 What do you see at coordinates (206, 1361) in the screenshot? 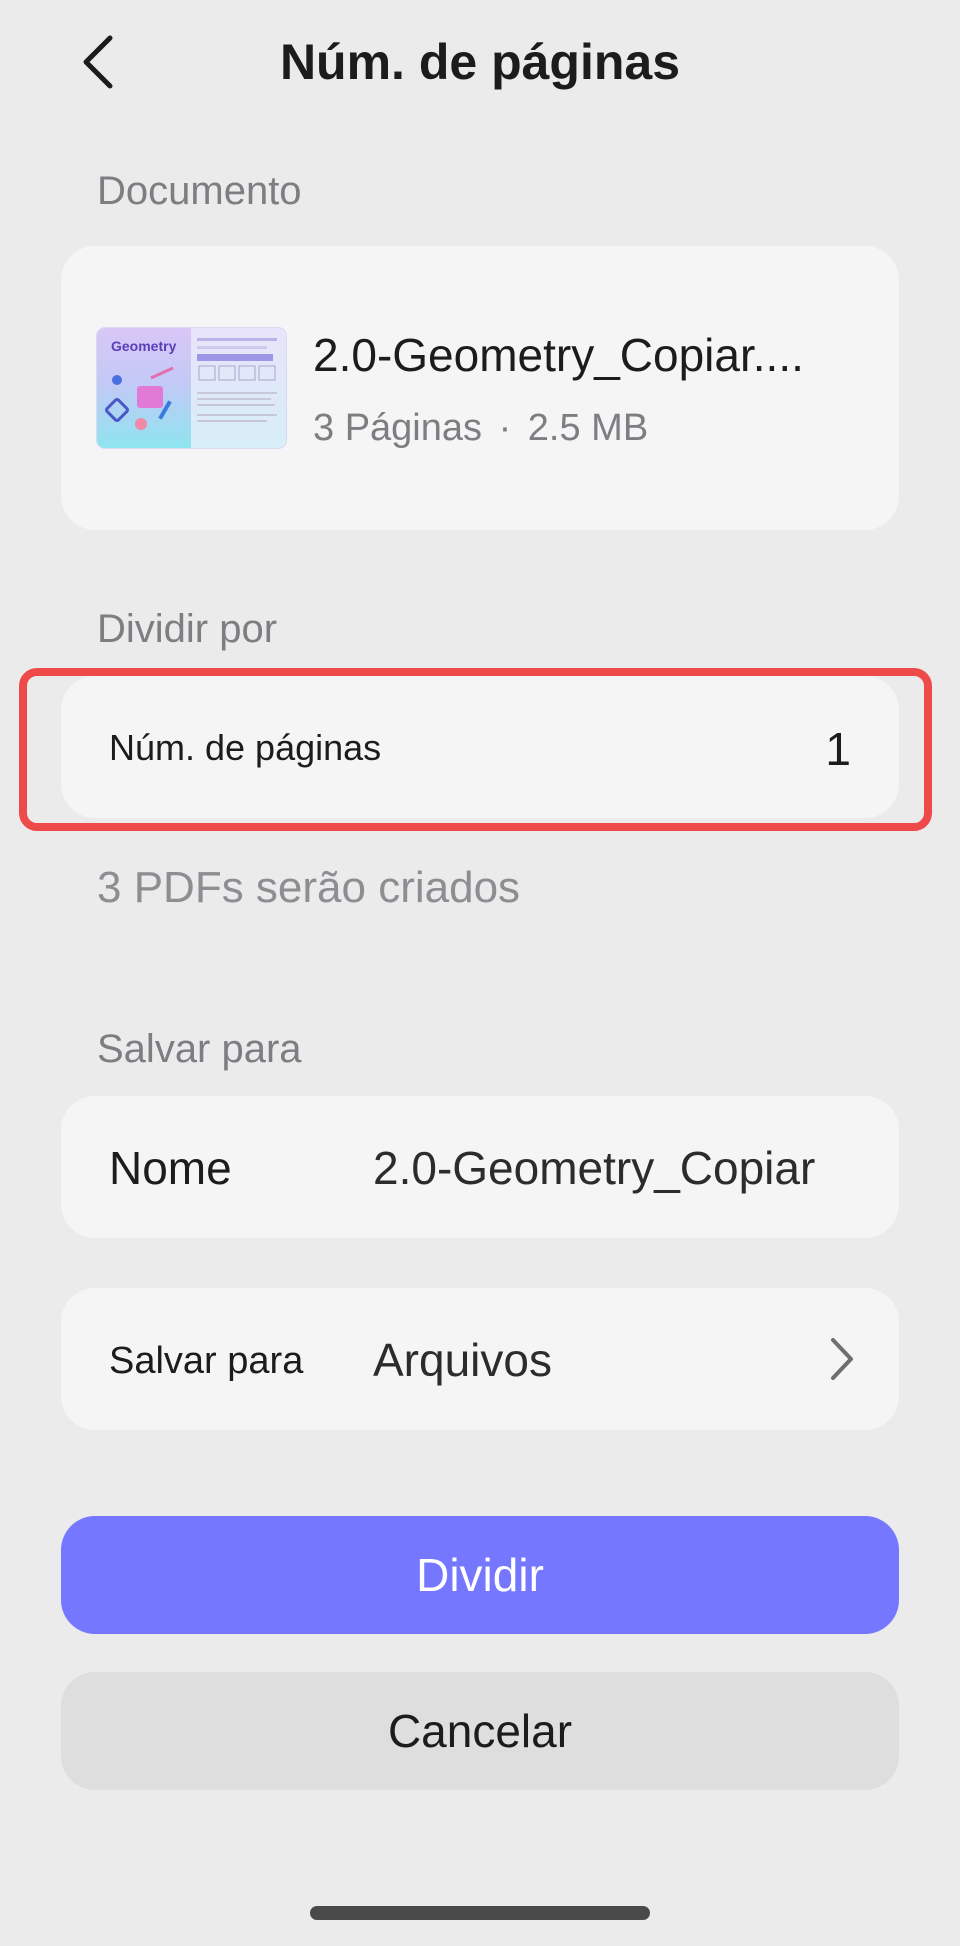
I see `save-location-label: Salvar para` at bounding box center [206, 1361].